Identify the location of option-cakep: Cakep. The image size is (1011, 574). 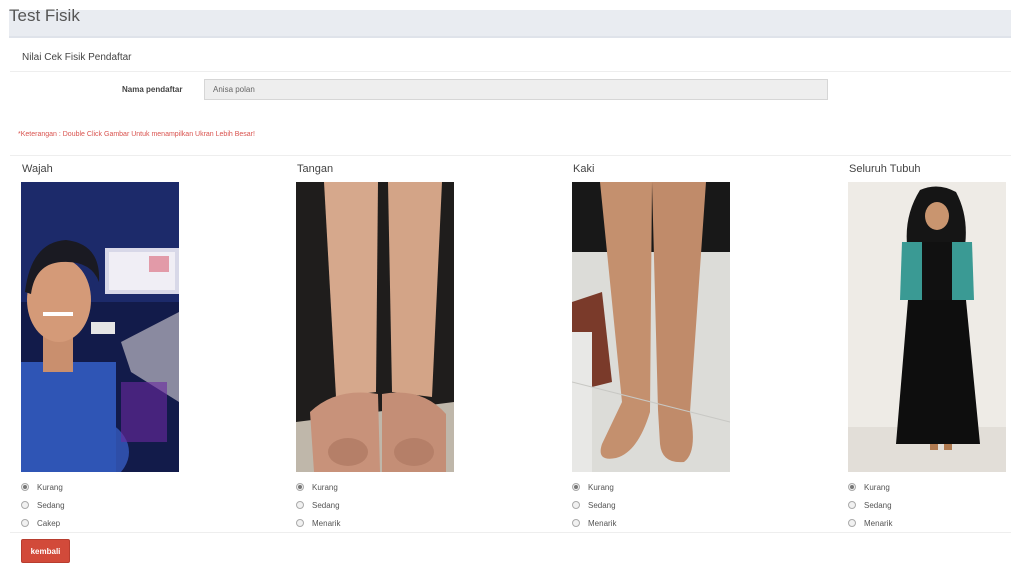
(43, 523).